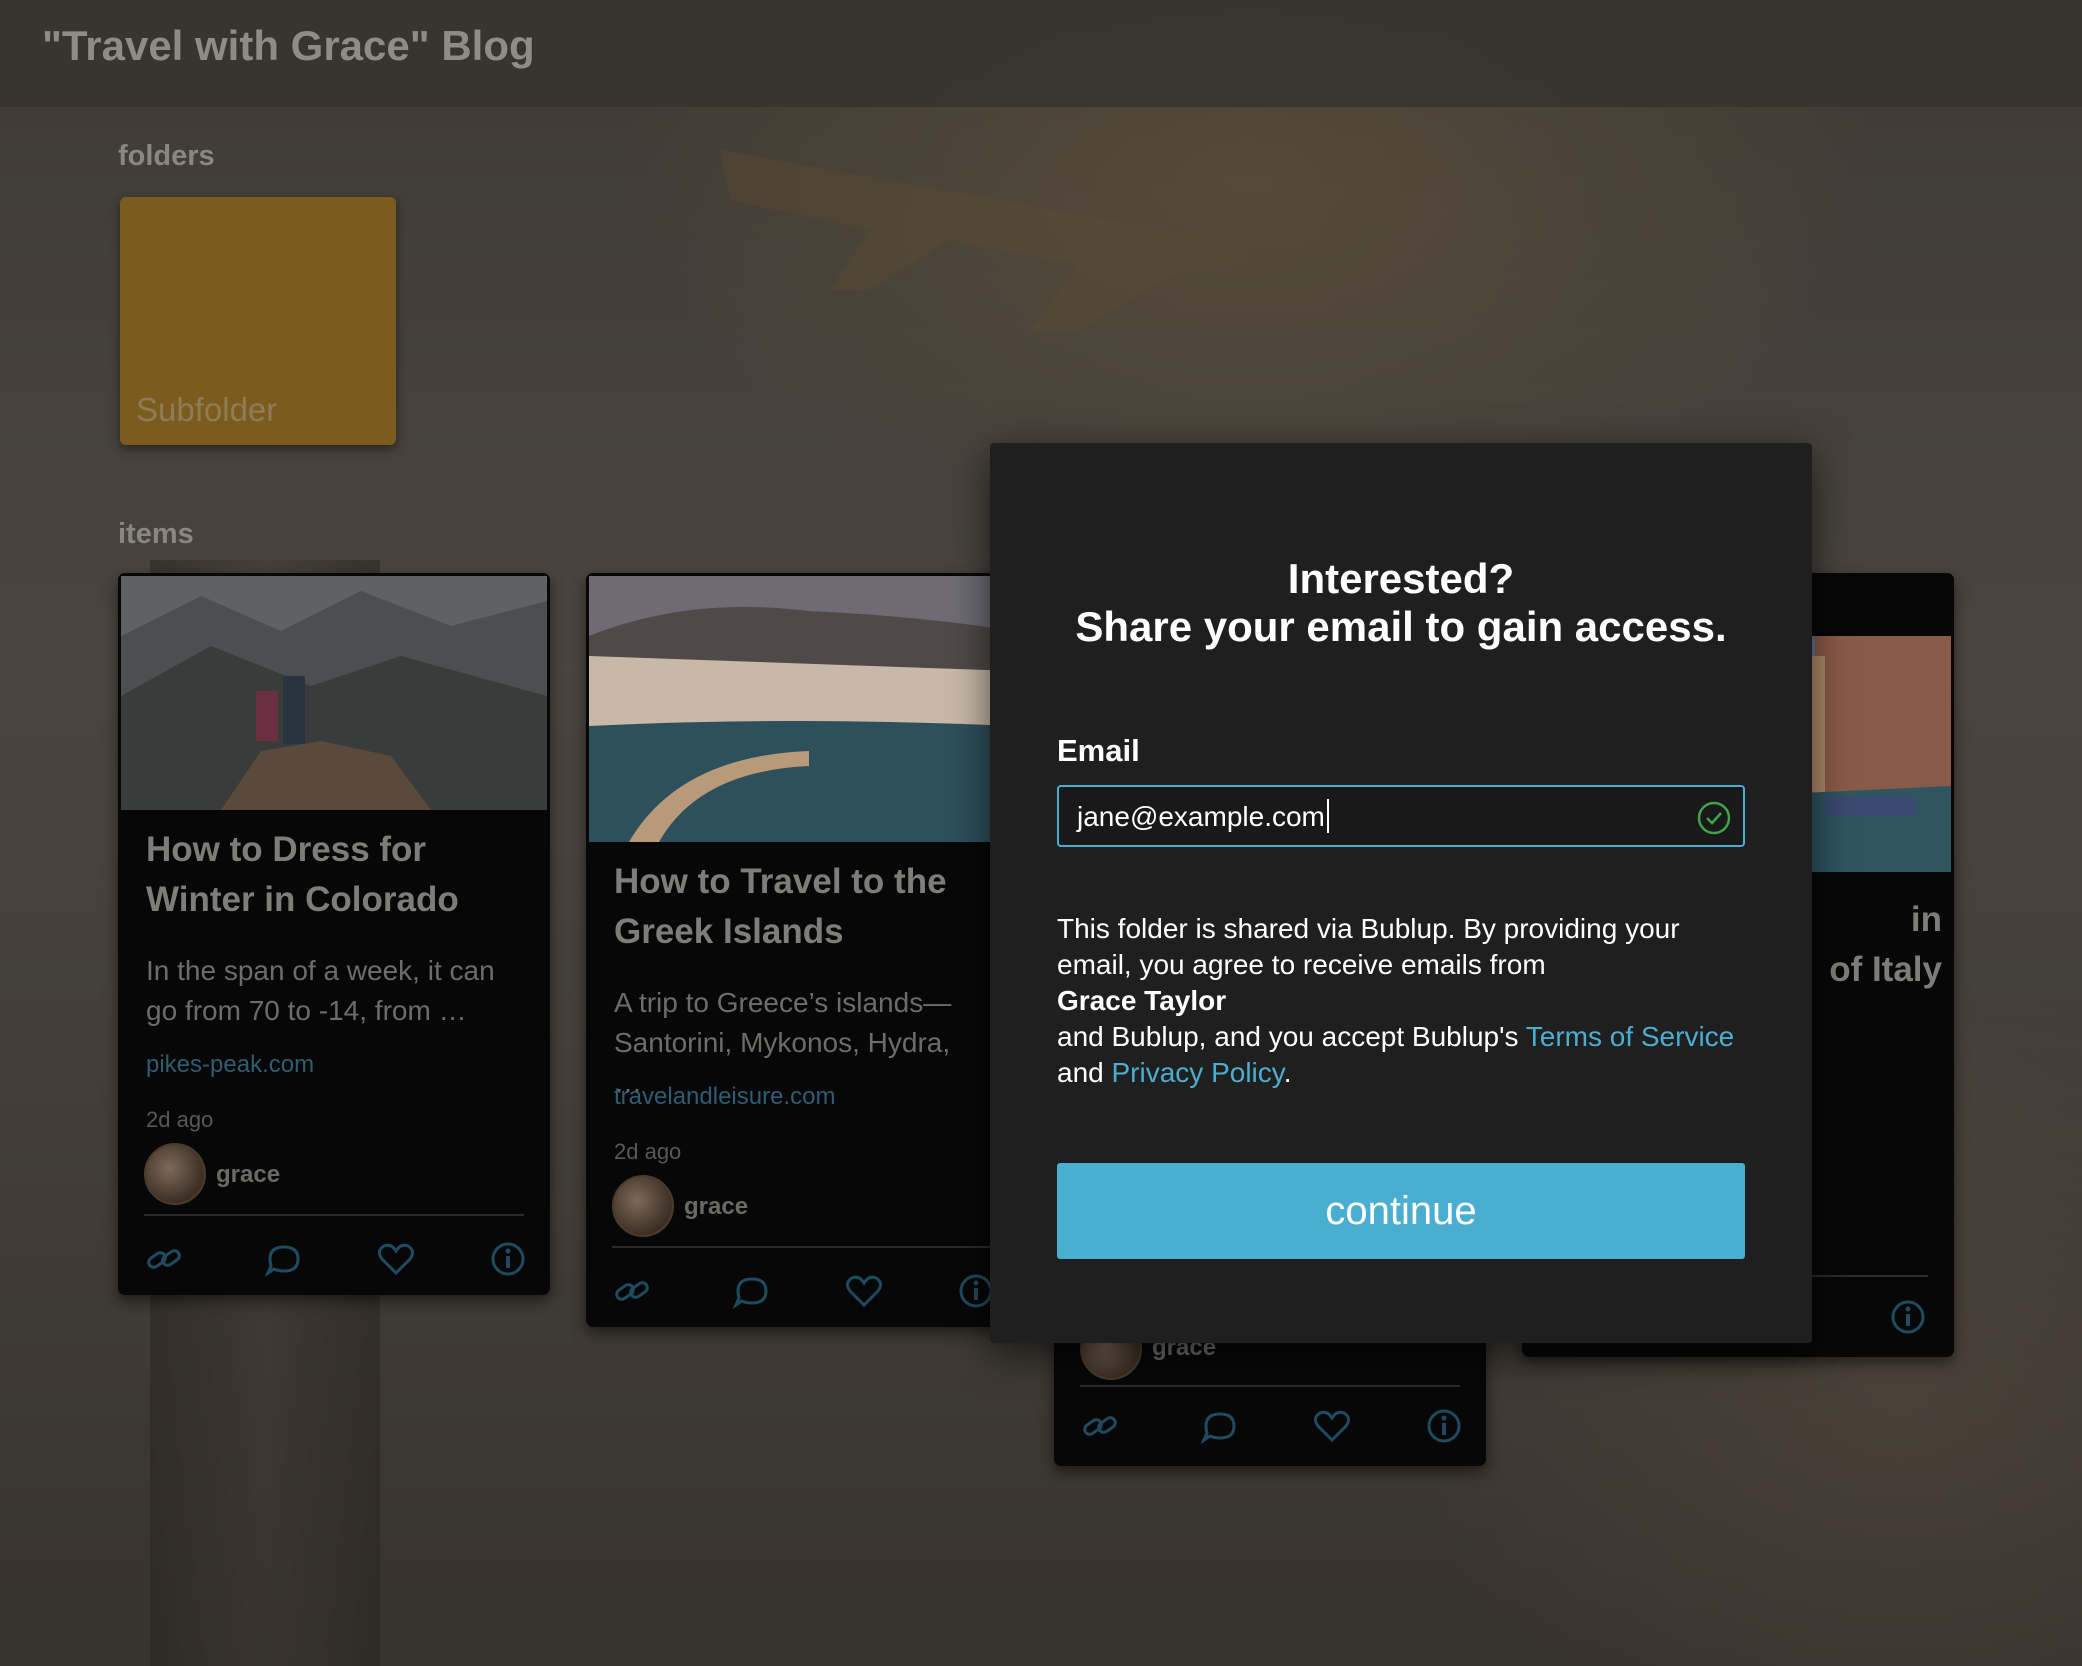 The image size is (2082, 1666). I want to click on terms-and: and, so click(1080, 1072).